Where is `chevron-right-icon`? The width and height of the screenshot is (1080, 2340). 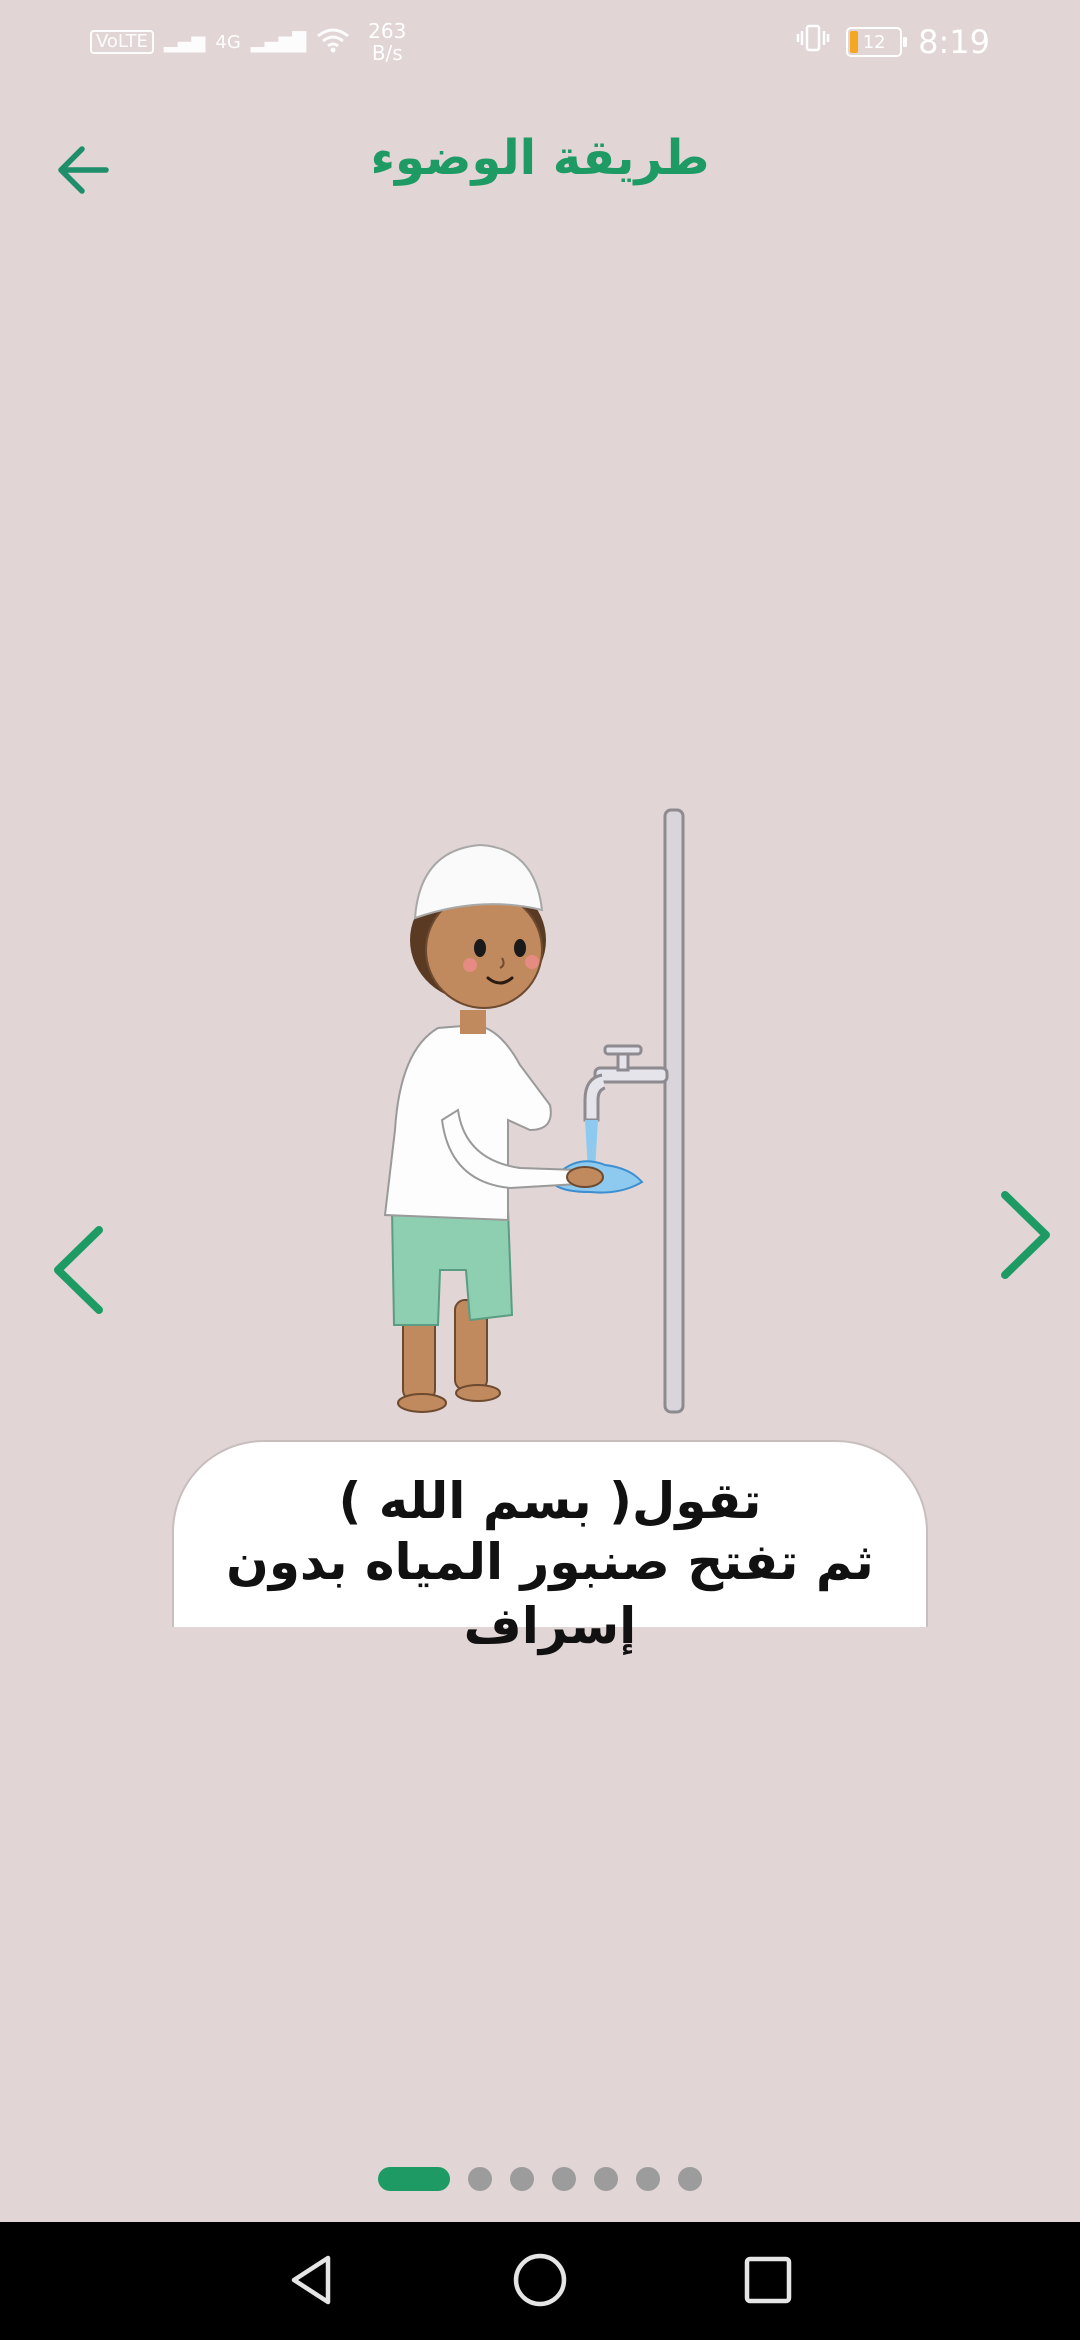 chevron-right-icon is located at coordinates (1025, 1235).